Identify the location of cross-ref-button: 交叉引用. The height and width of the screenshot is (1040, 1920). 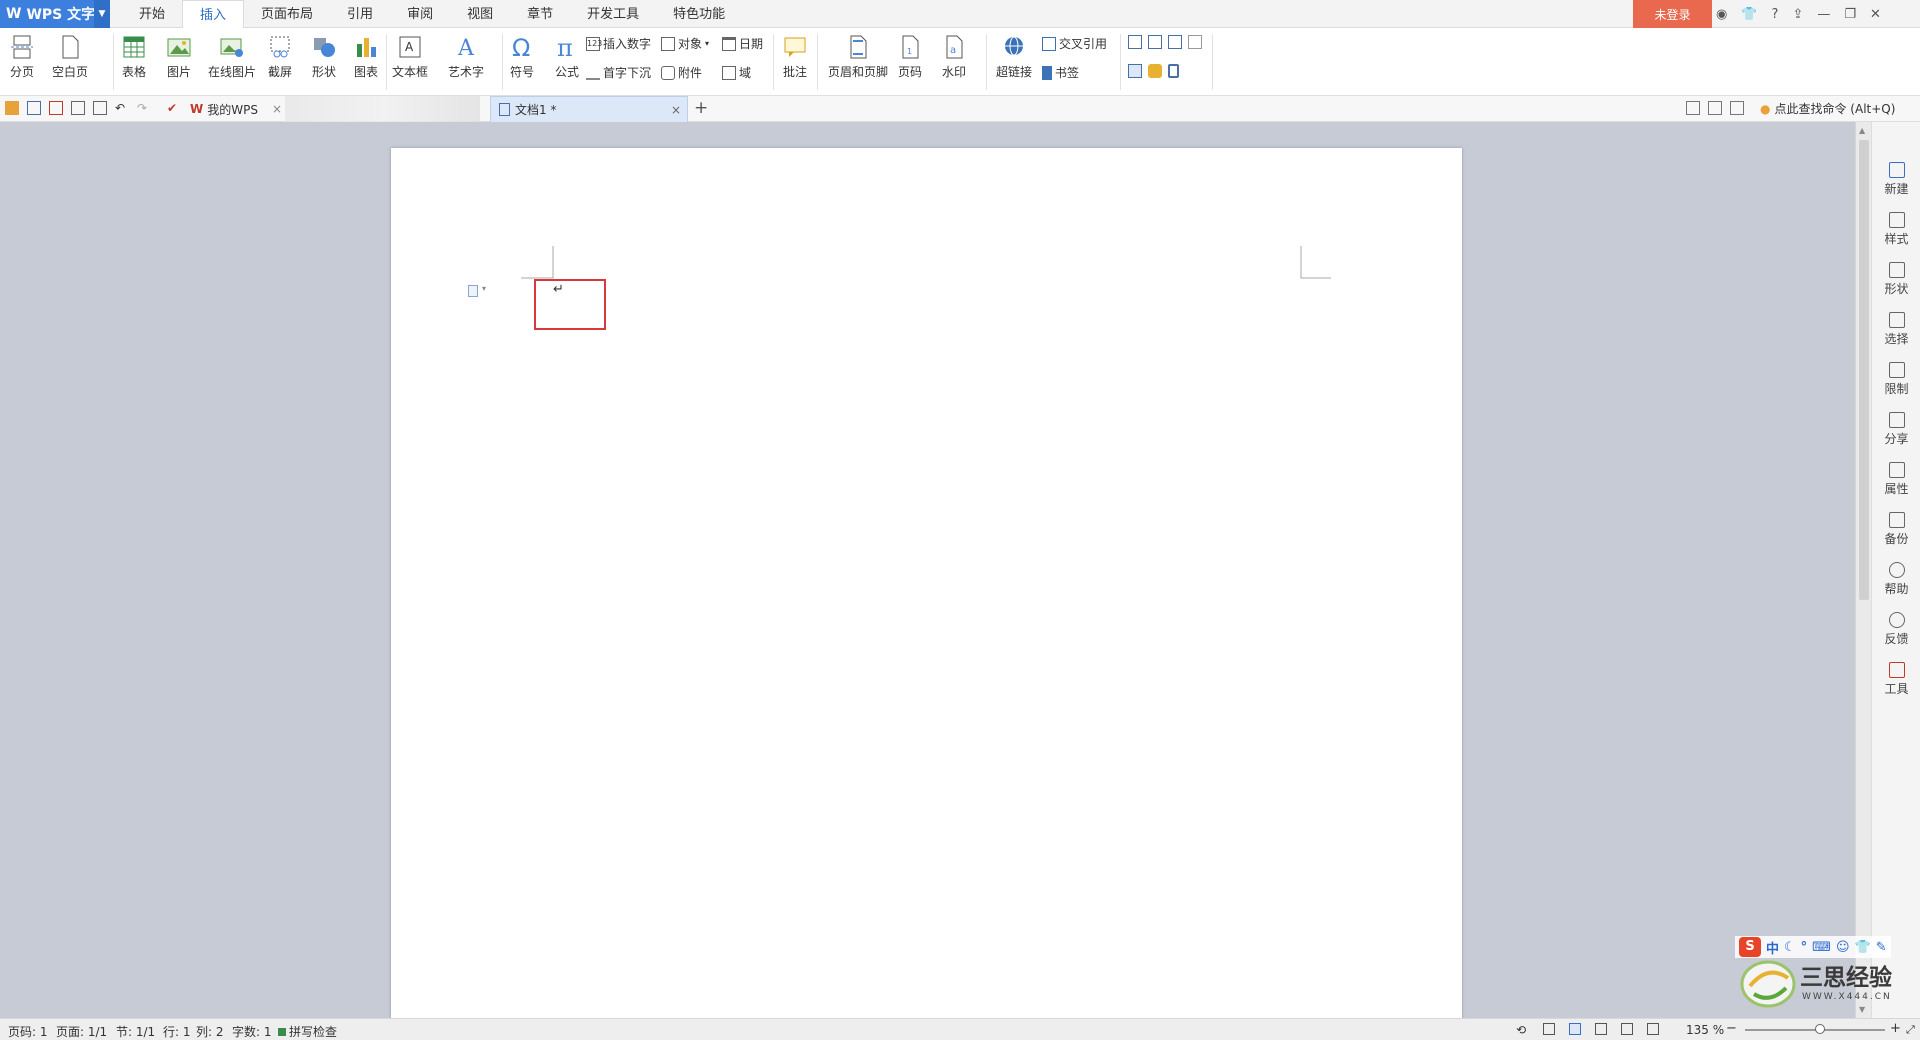
(1074, 43).